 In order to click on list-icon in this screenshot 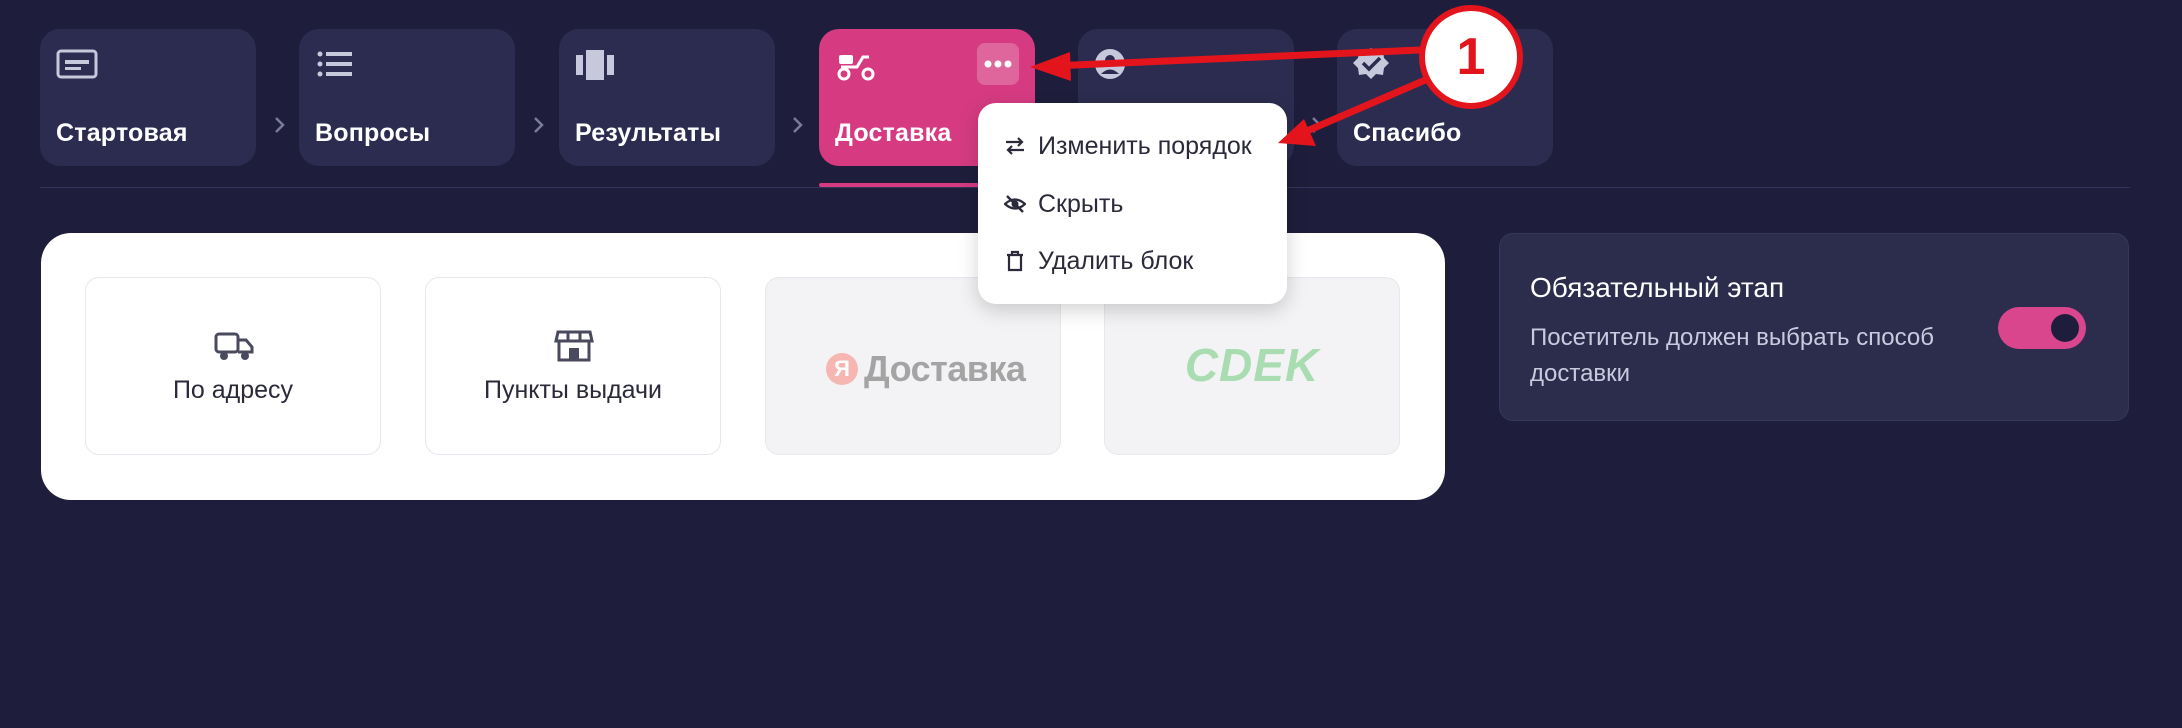, I will do `click(334, 64)`.